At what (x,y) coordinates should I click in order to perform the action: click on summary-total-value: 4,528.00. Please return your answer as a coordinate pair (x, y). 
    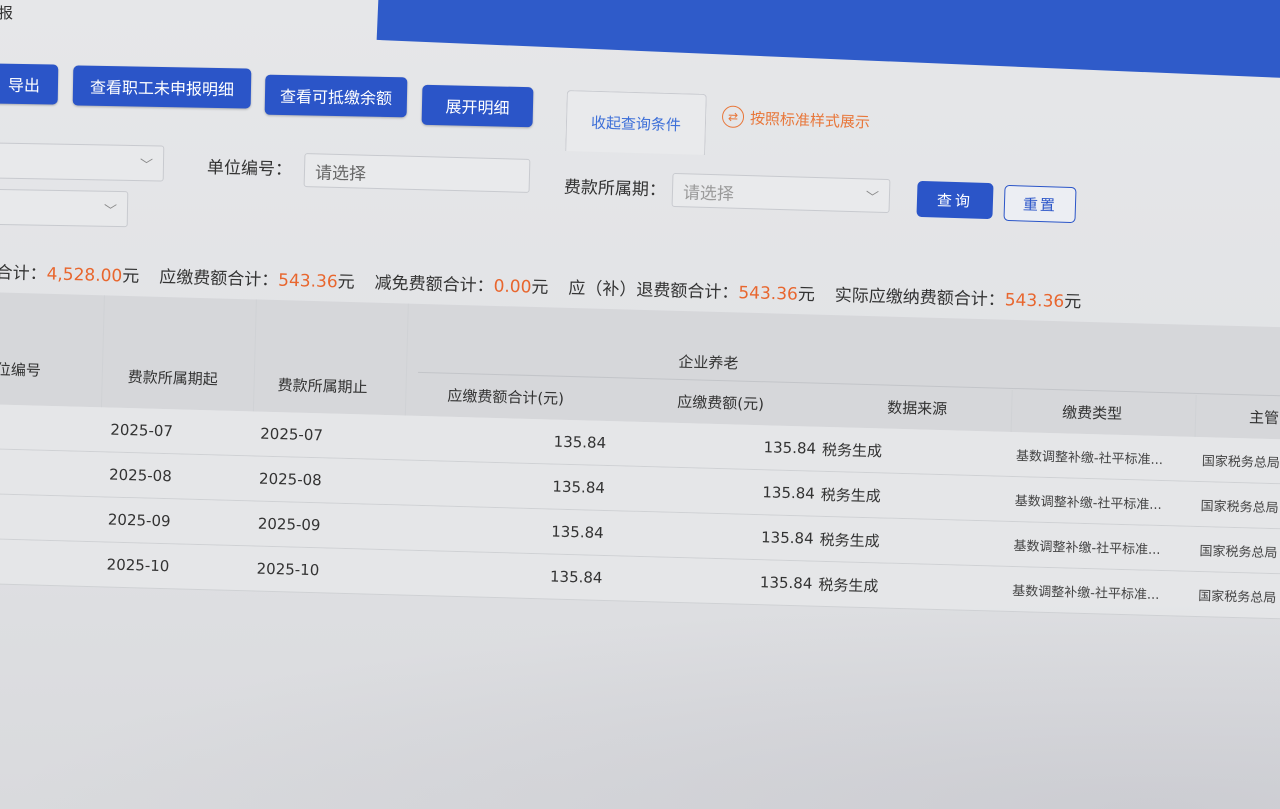
    Looking at the image, I should click on (84, 275).